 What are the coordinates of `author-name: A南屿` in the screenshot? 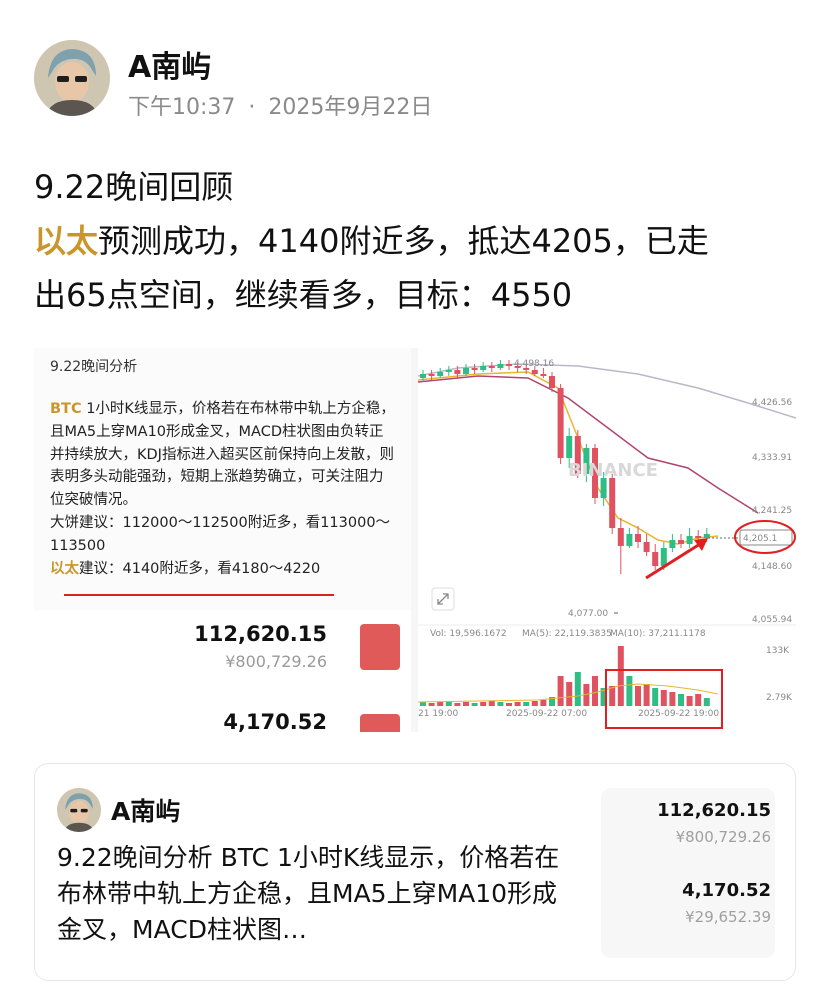 It's located at (169, 64).